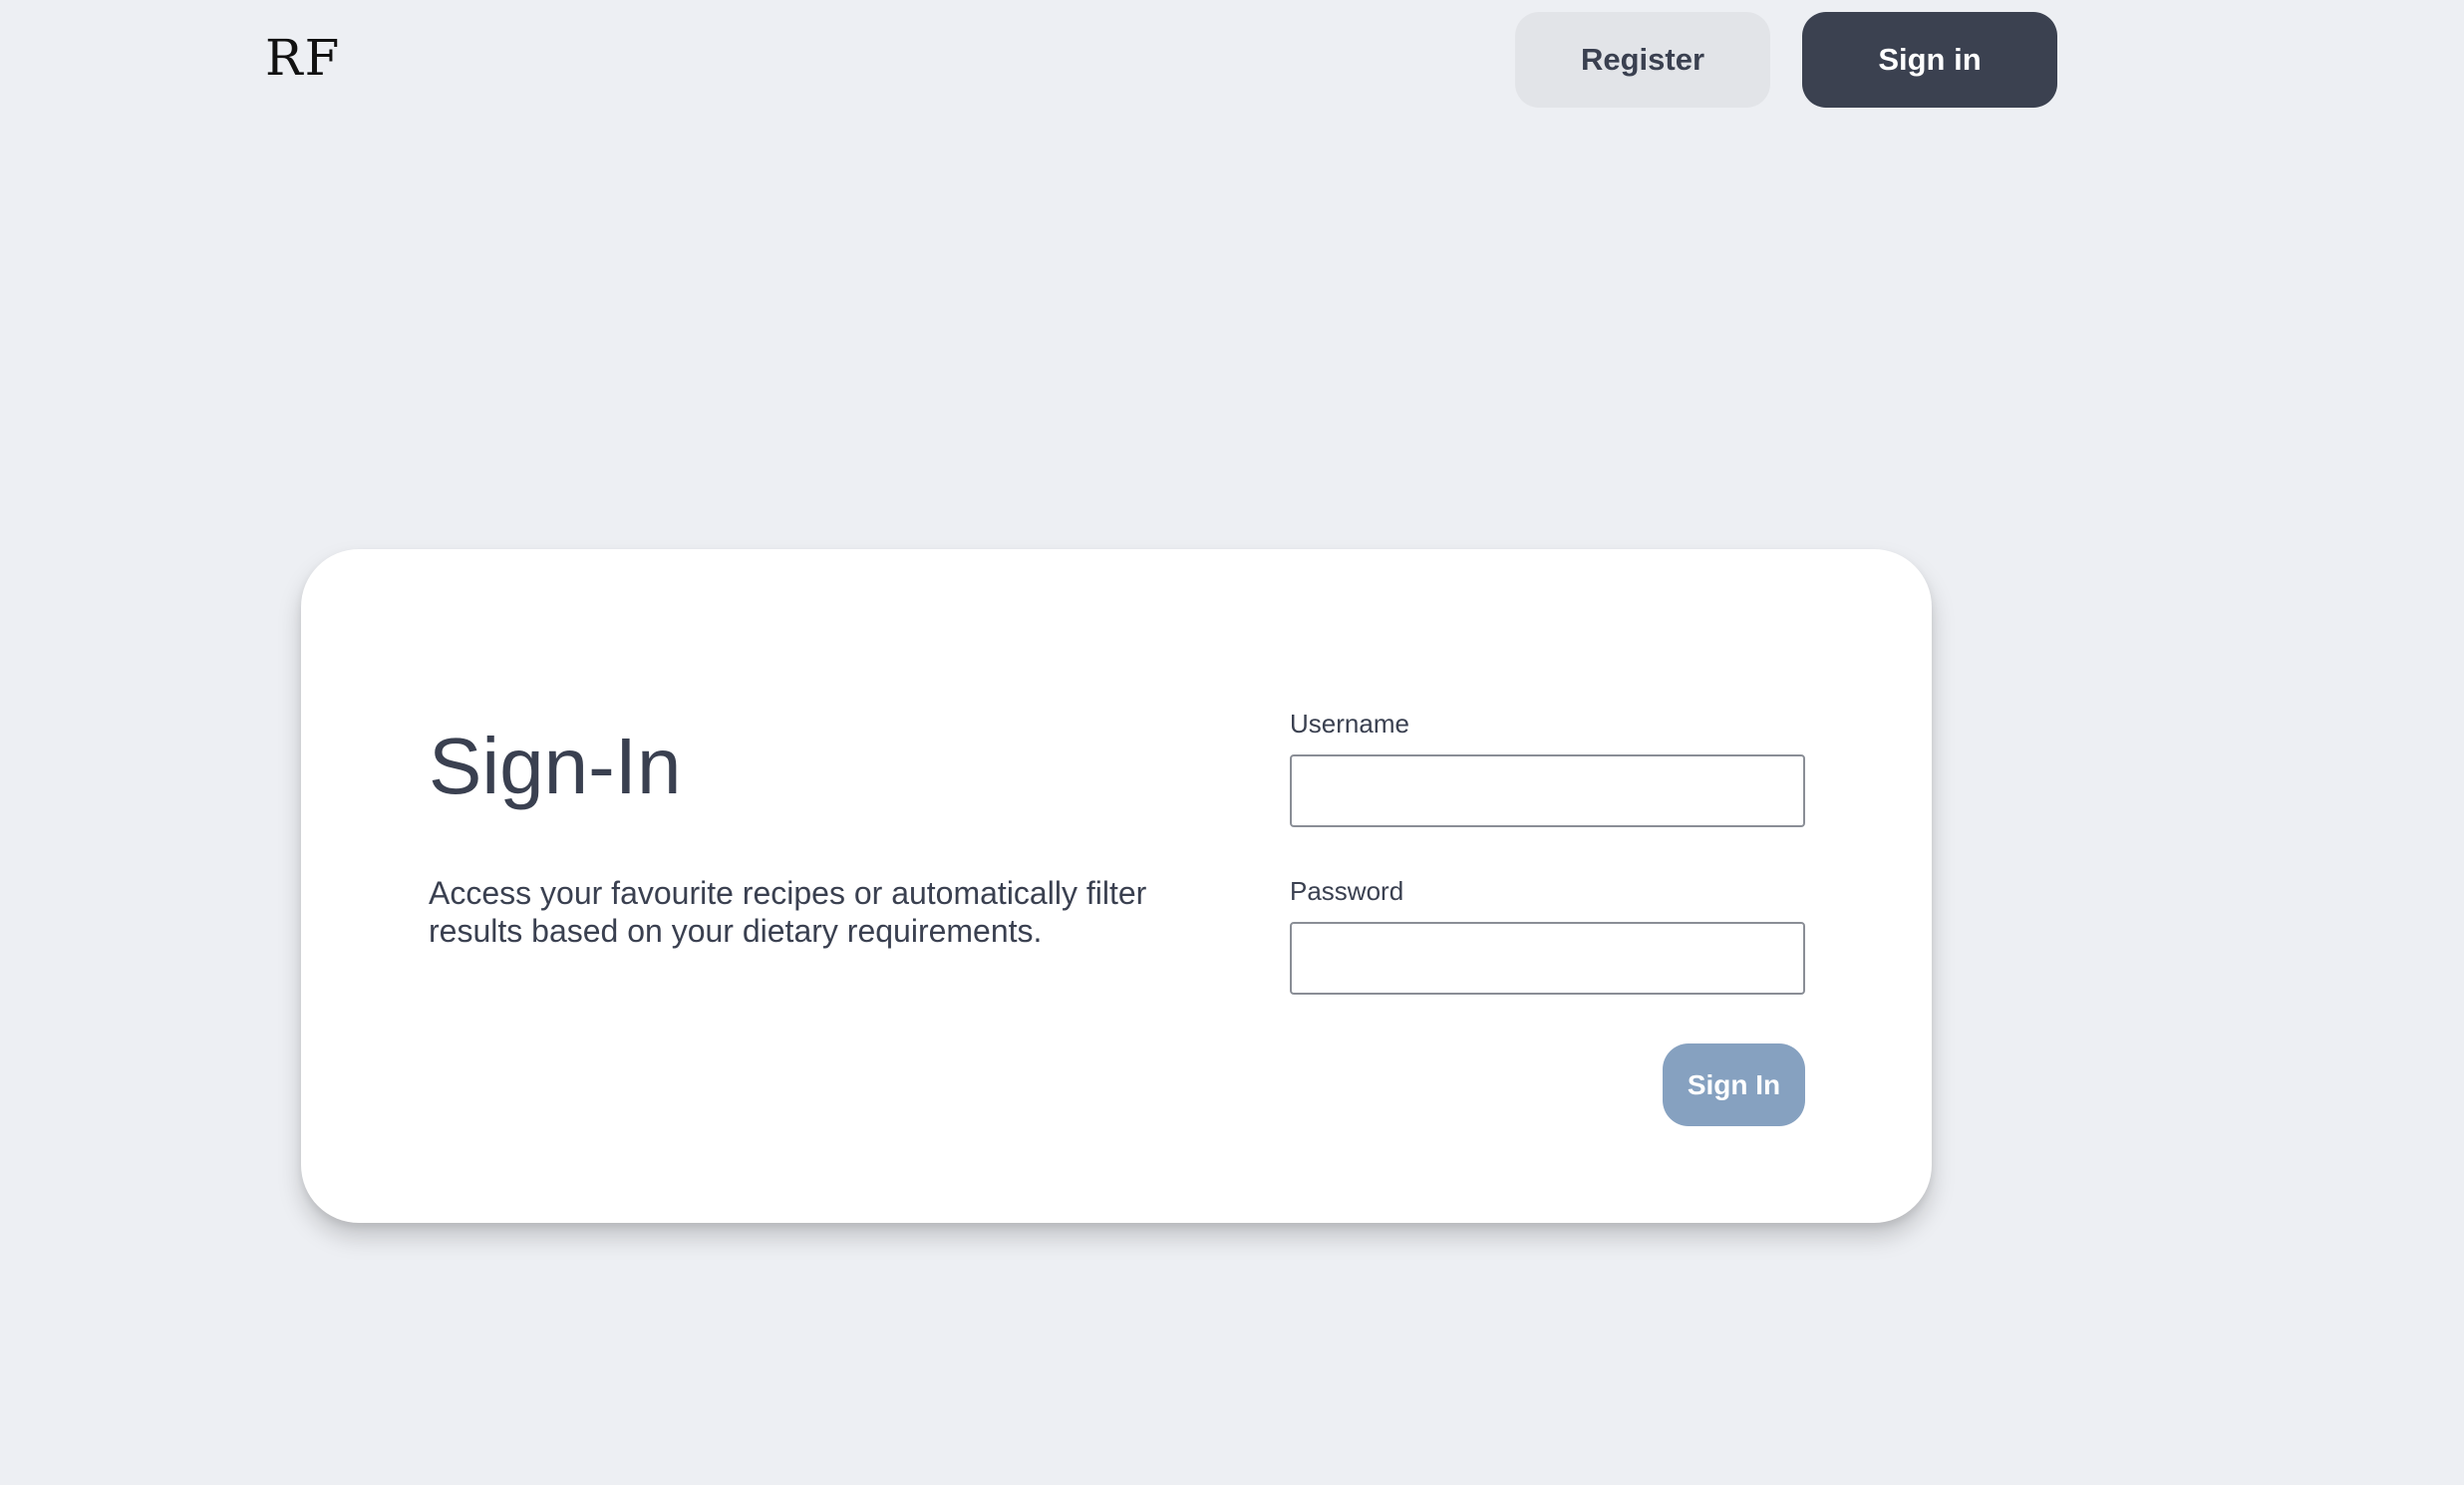  Describe the element at coordinates (1929, 60) in the screenshot. I see `header-sign-in-button: Sign in` at that location.